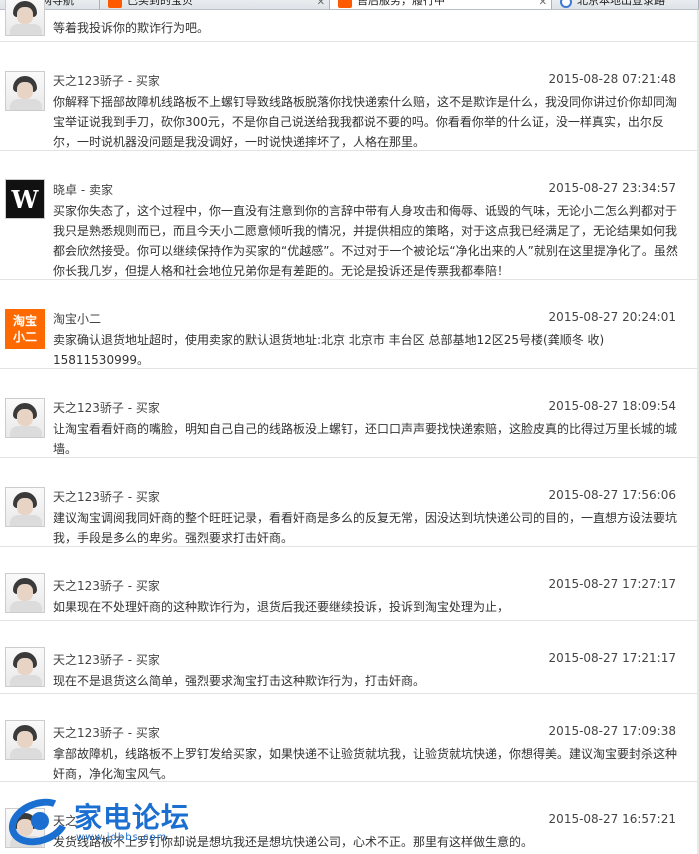 This screenshot has width=699, height=854. What do you see at coordinates (612, 495) in the screenshot?
I see `message-timestamp: 2015-08-27 17:56:06` at bounding box center [612, 495].